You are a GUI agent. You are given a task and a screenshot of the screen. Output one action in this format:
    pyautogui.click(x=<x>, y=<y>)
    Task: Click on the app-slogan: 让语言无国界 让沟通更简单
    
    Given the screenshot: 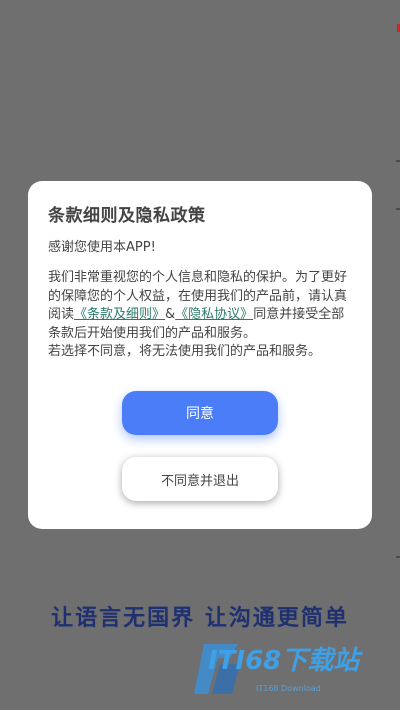 What is the action you would take?
    pyautogui.click(x=200, y=618)
    